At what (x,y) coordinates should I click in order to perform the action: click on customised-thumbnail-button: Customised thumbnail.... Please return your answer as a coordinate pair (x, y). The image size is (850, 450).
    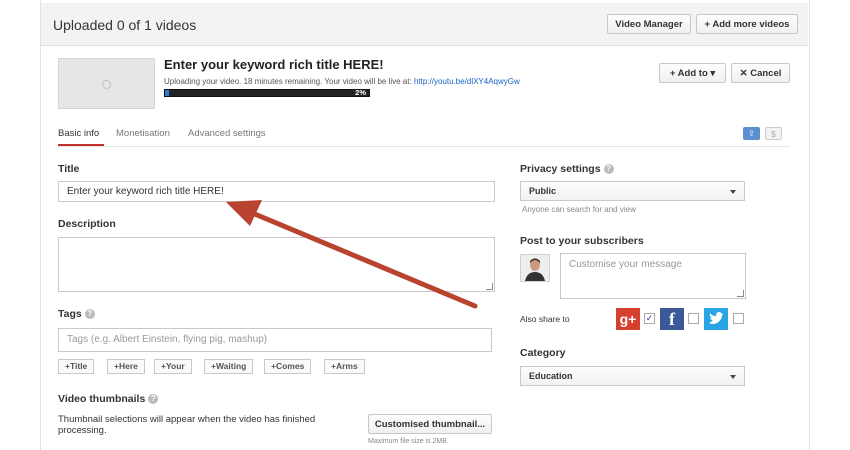
    Looking at the image, I should click on (430, 424).